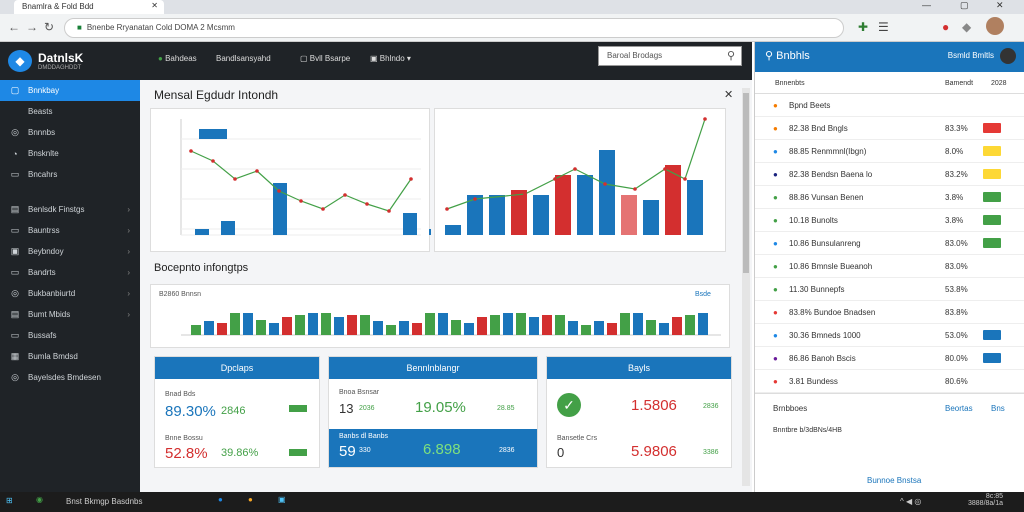 Image resolution: width=1024 pixels, height=512 pixels. What do you see at coordinates (282, 499) in the screenshot?
I see `files-icon: ▣` at bounding box center [282, 499].